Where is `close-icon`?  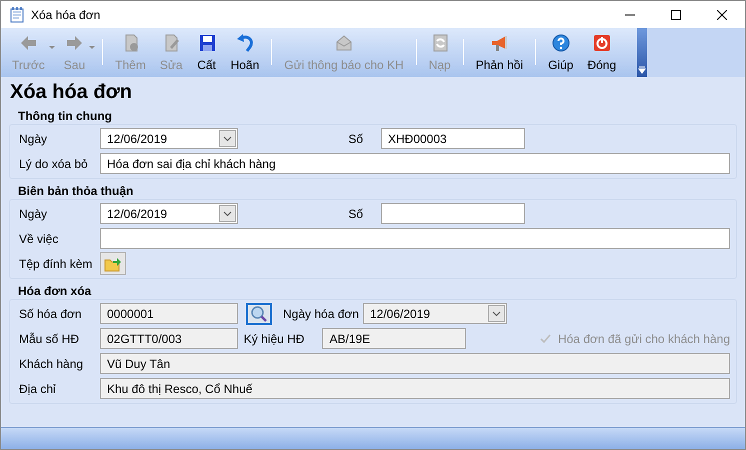
close-icon is located at coordinates (722, 15).